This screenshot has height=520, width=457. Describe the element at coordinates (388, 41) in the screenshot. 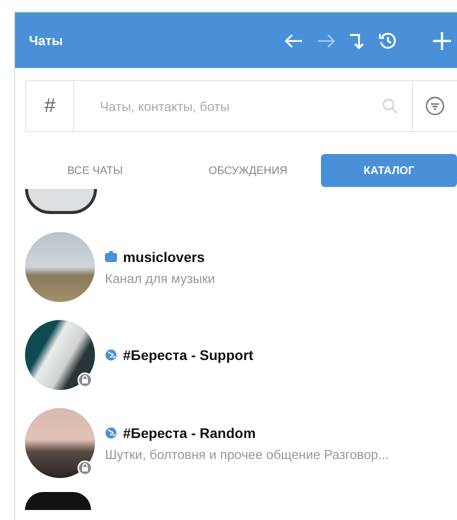

I see `history-icon` at that location.